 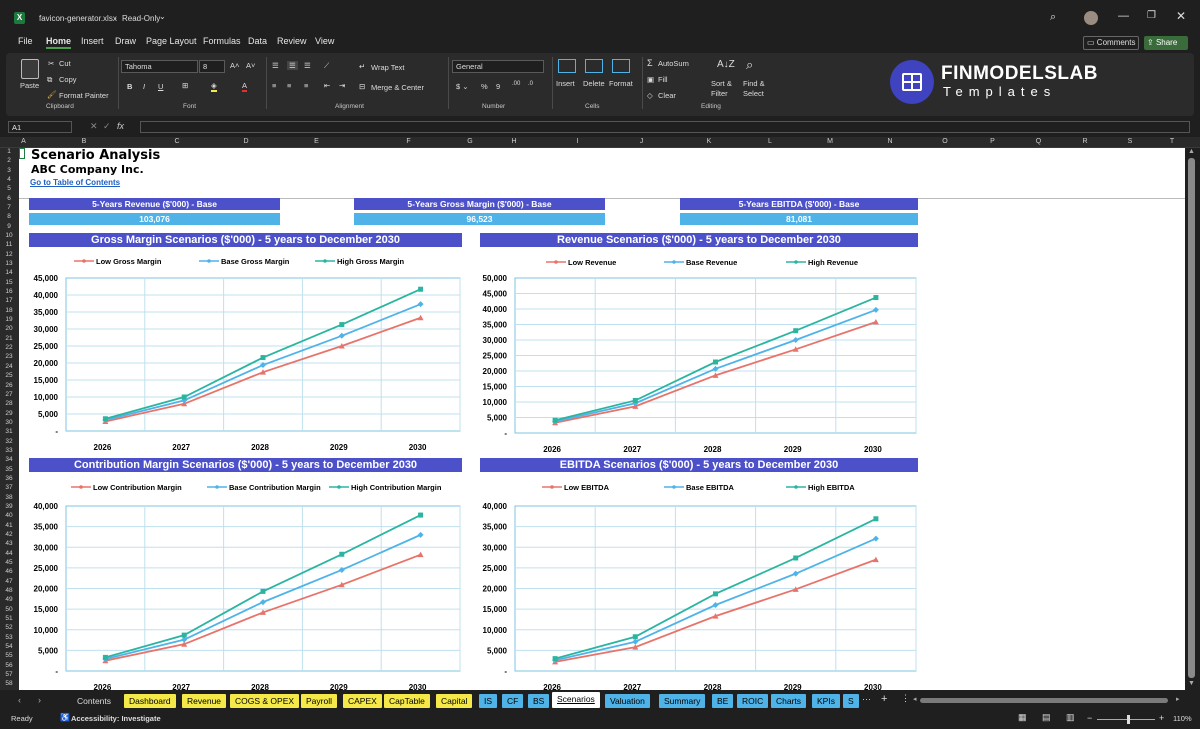 I want to click on borders-icon: ⊞, so click(x=185, y=85).